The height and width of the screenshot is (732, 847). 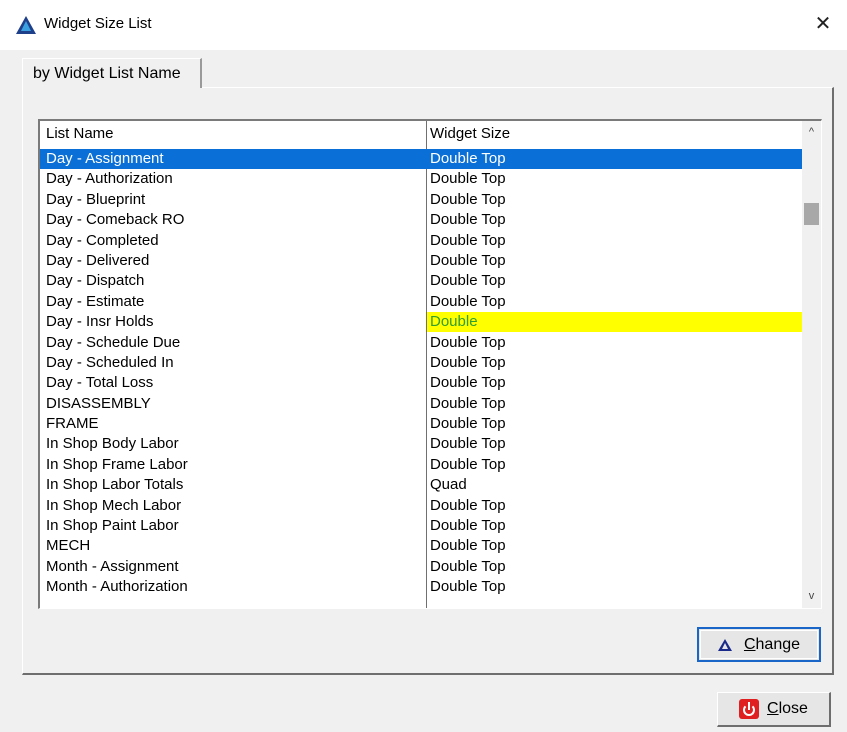 I want to click on list-item: Day - Insr Holds Double, so click(x=421, y=322).